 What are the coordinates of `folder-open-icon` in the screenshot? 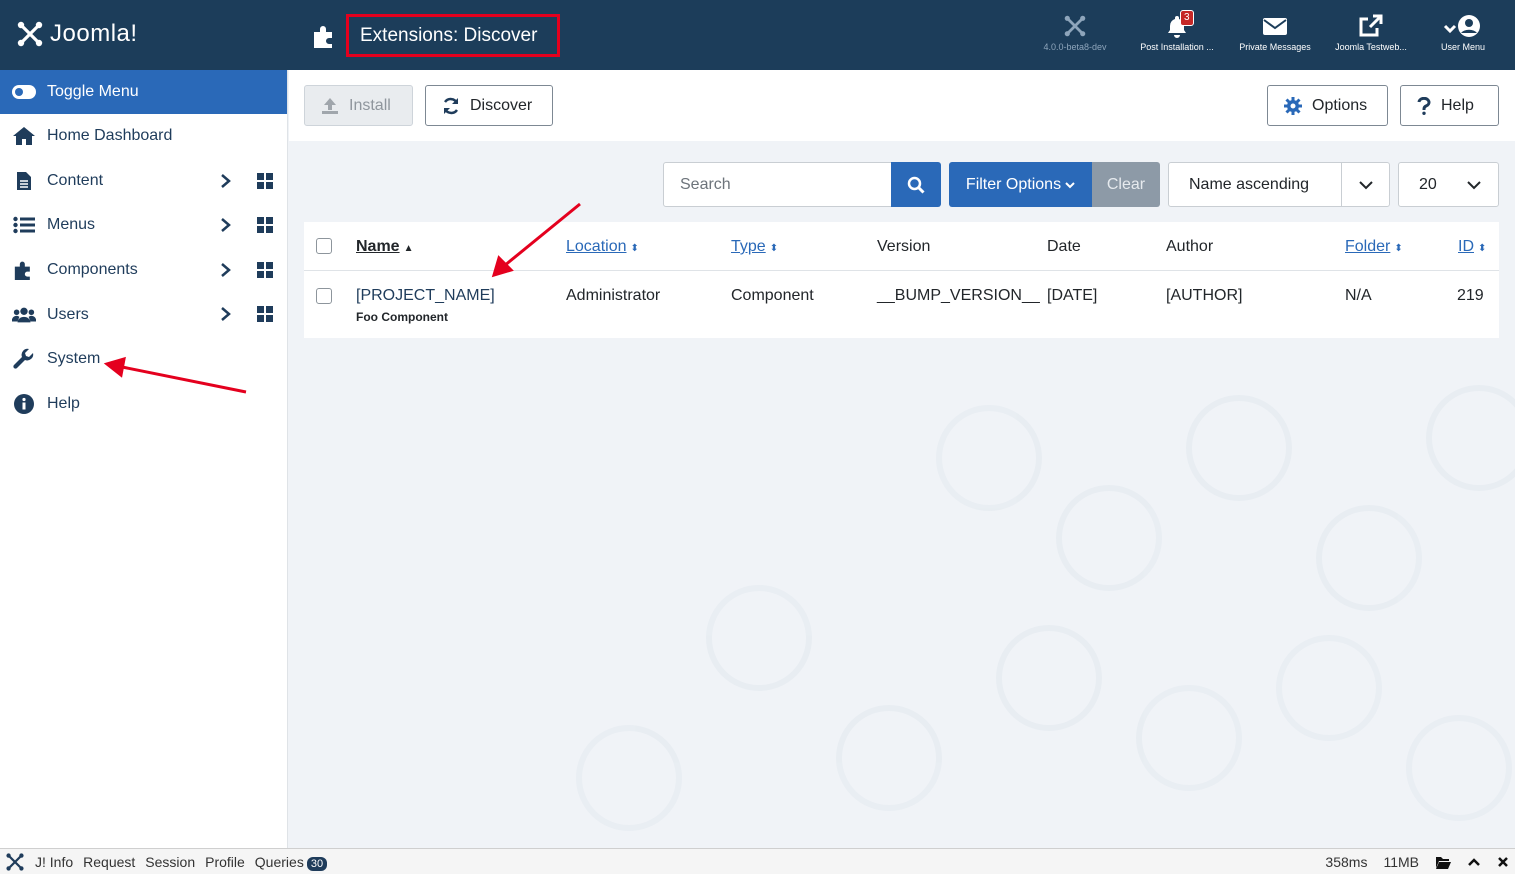 It's located at (1443, 862).